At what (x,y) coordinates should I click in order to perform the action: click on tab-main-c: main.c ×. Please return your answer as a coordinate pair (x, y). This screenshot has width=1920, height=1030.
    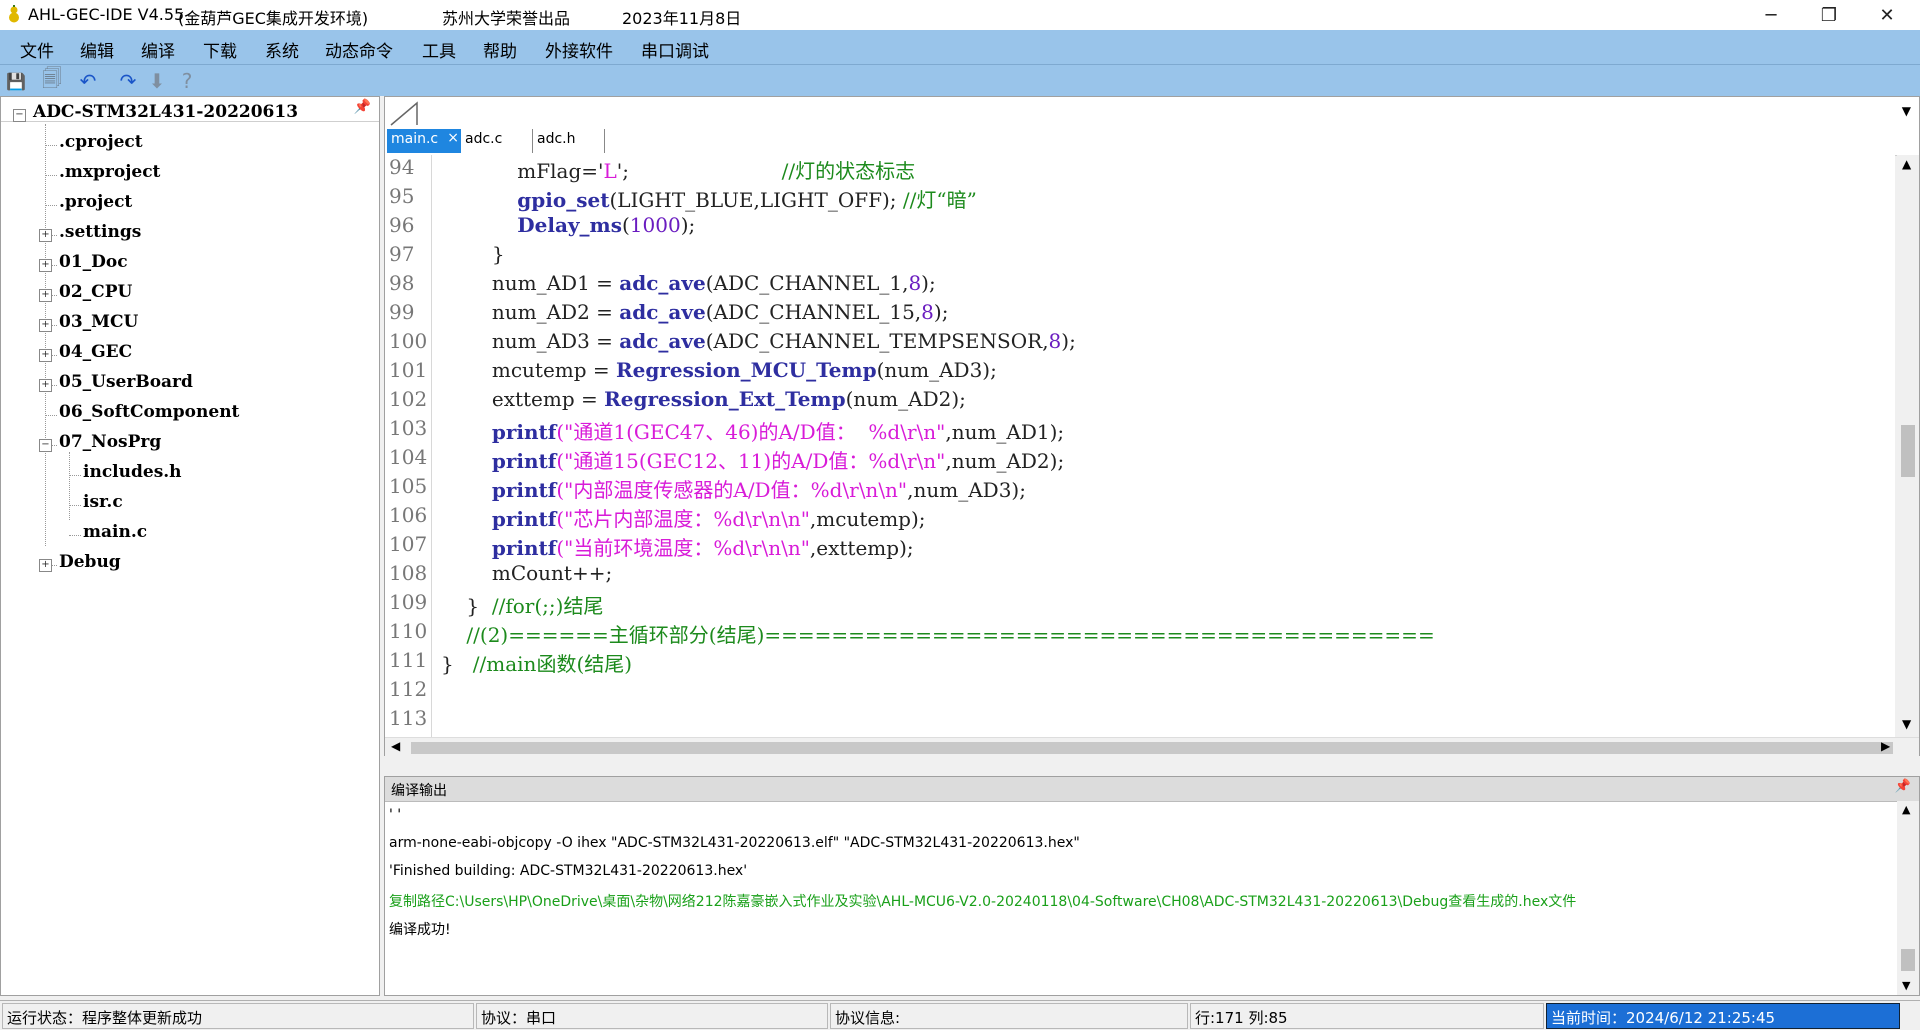
    Looking at the image, I should click on (424, 141).